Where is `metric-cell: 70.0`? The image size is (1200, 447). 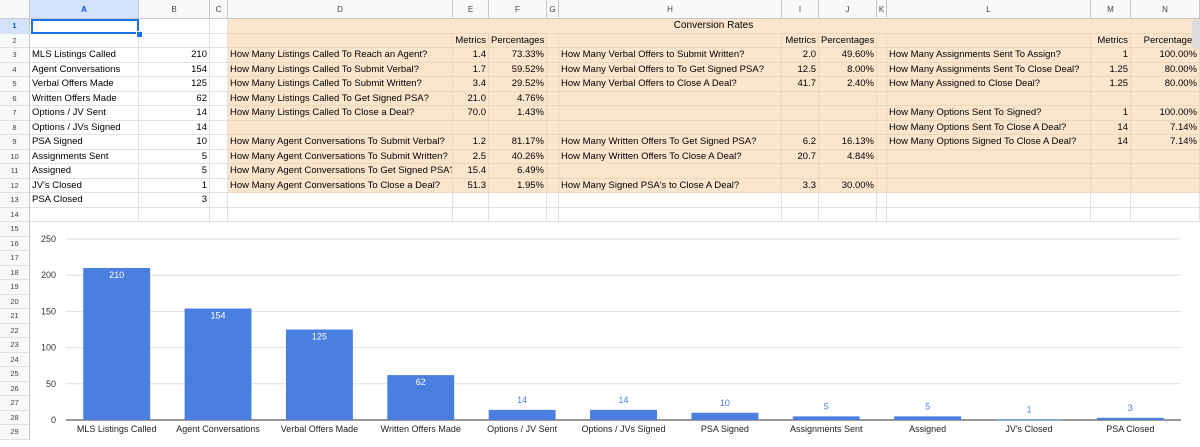
metric-cell: 70.0 is located at coordinates (471, 113).